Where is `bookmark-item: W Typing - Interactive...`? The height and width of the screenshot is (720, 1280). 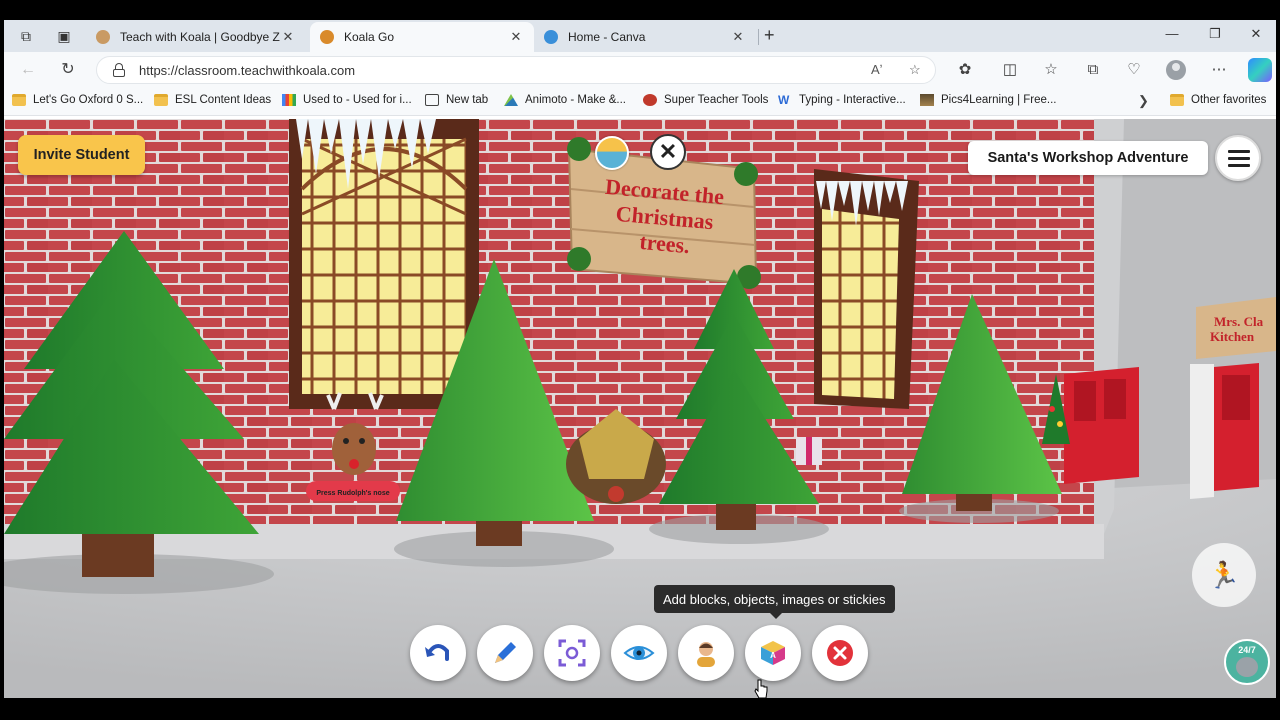
bookmark-item: W Typing - Interactive... is located at coordinates (842, 100).